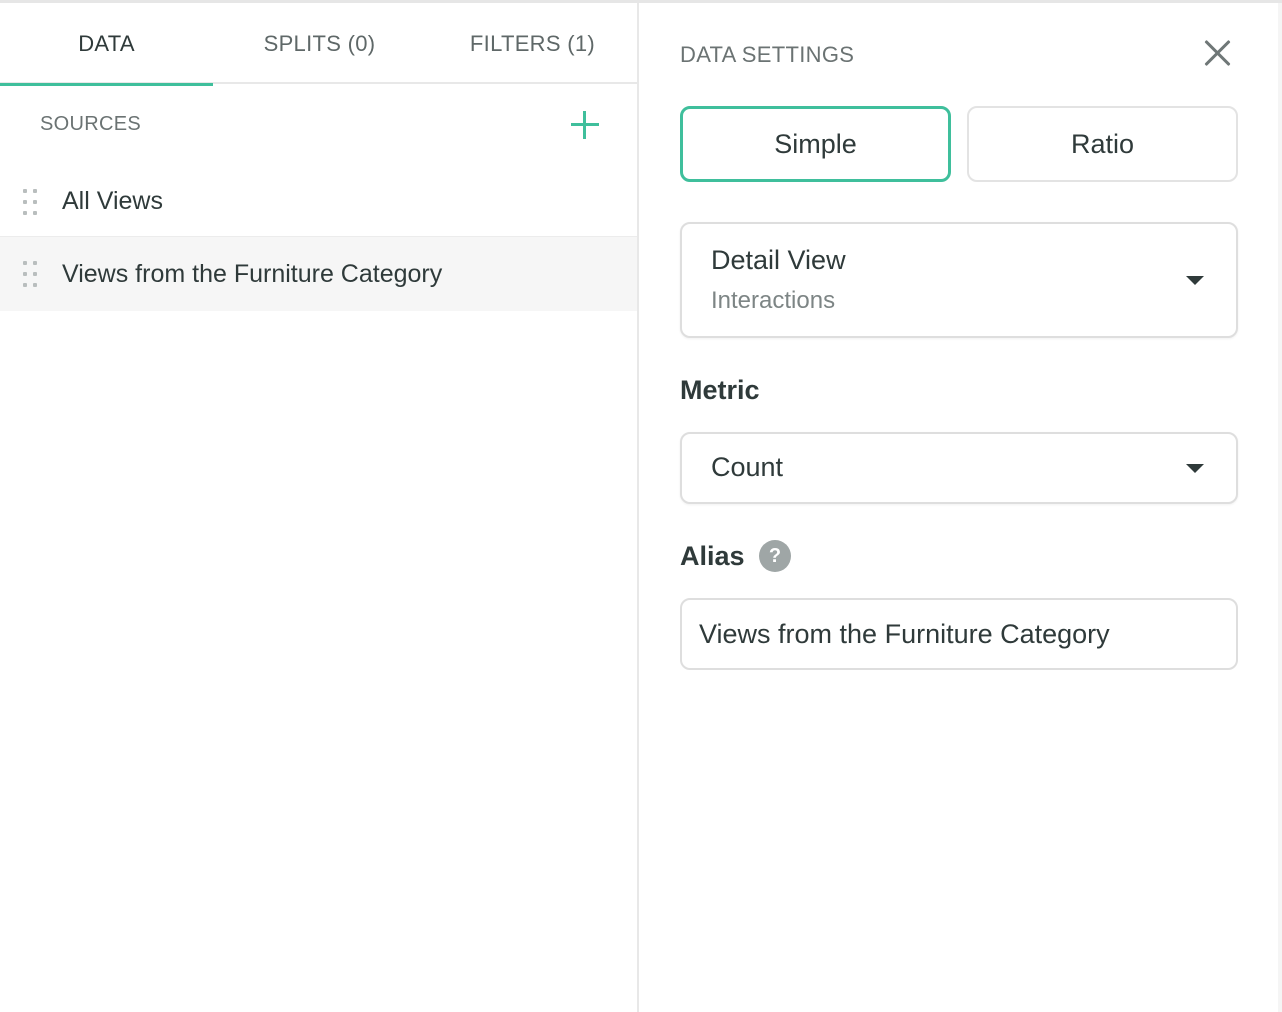  What do you see at coordinates (775, 556) in the screenshot?
I see `question-icon: ?` at bounding box center [775, 556].